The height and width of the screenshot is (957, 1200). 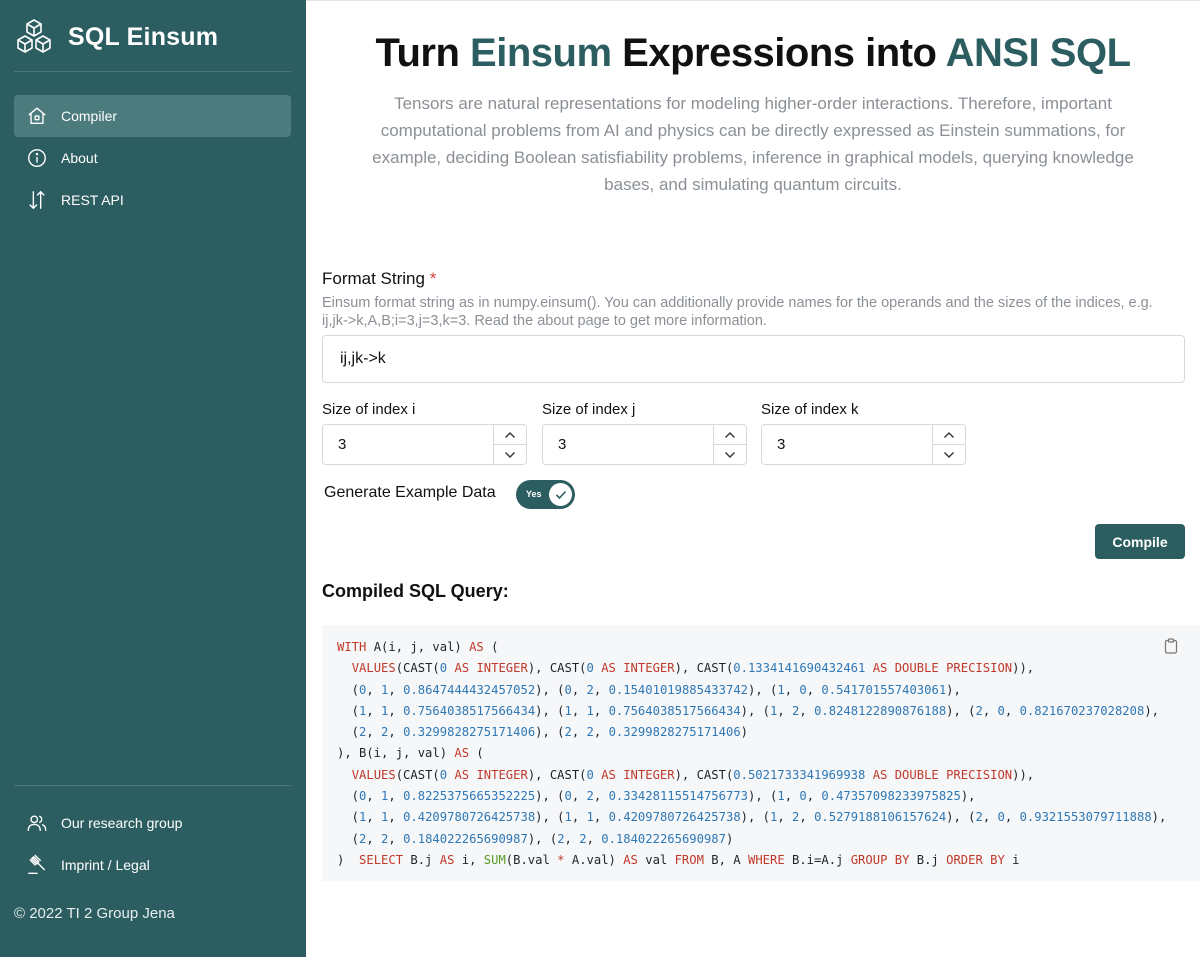 I want to click on arrows-up-down-icon, so click(x=37, y=200).